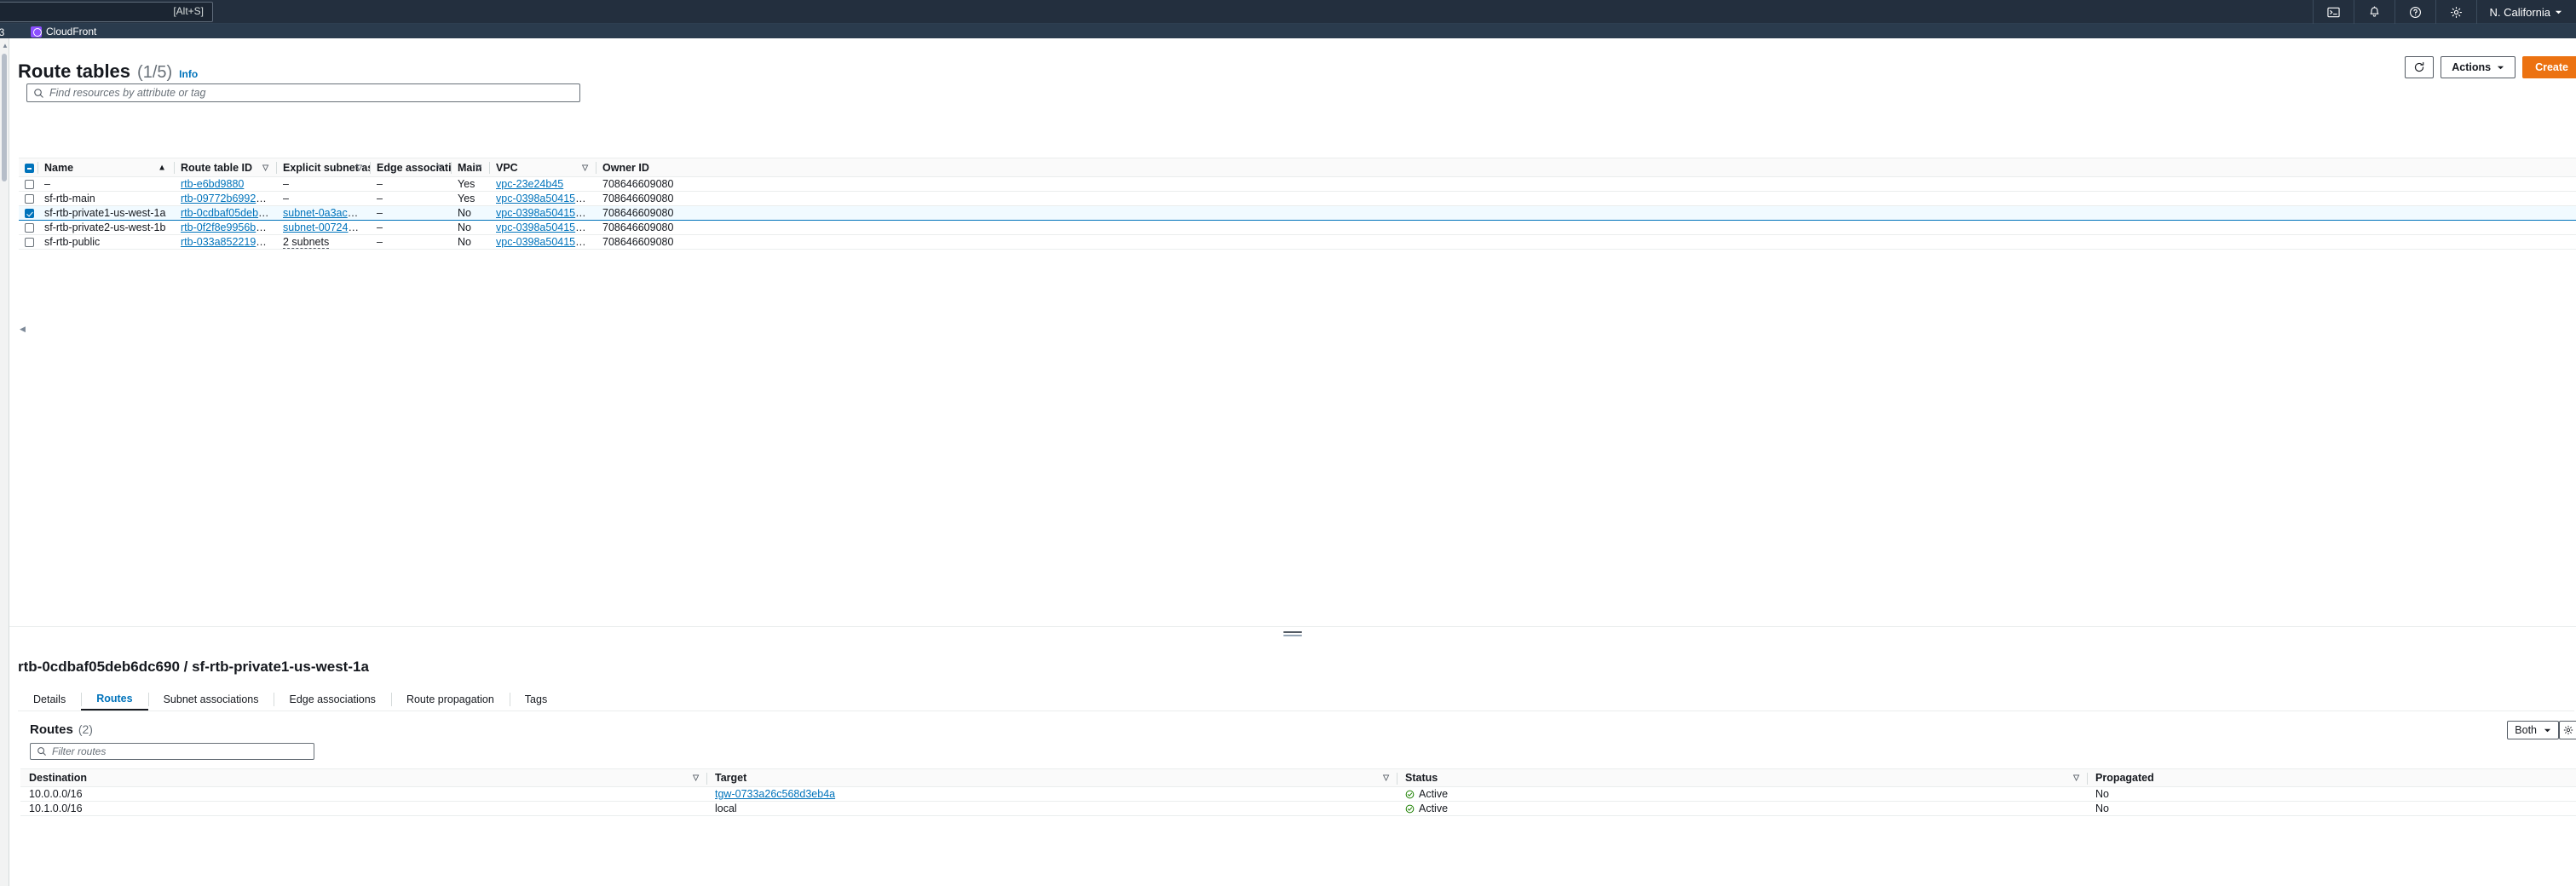  I want to click on routes-header: Routes (2), so click(61, 729).